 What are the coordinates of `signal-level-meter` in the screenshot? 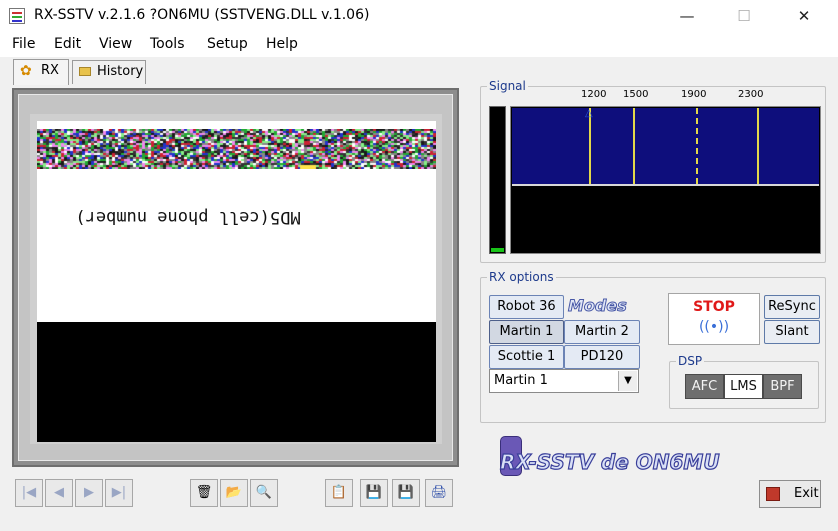 It's located at (497, 180).